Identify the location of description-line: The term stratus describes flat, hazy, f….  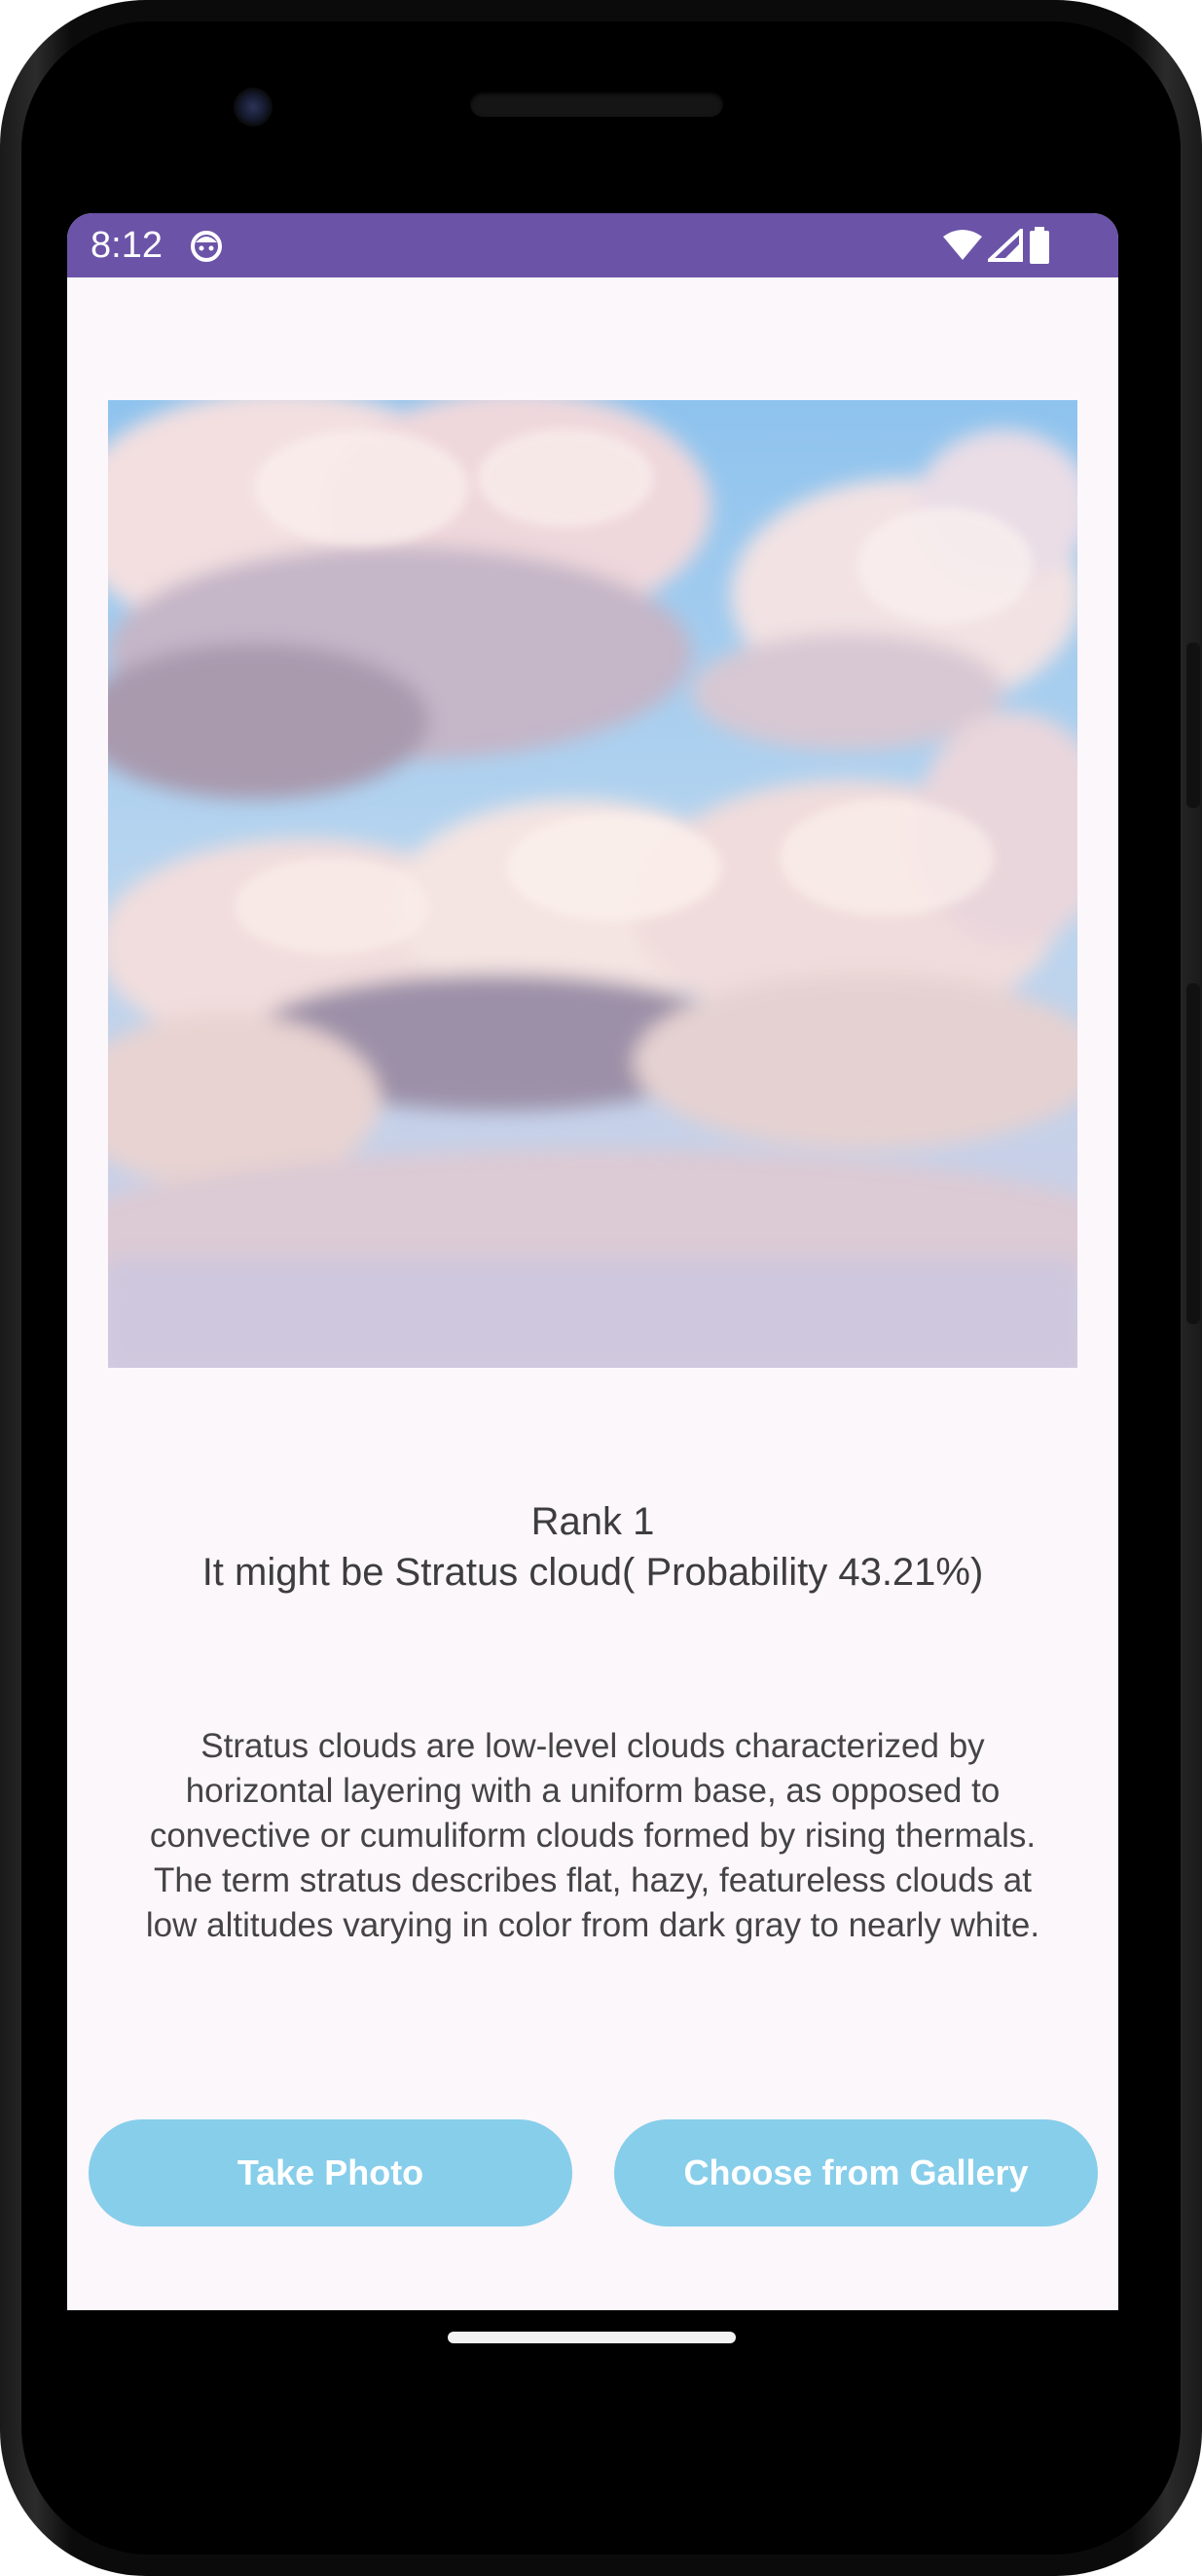
(593, 1880).